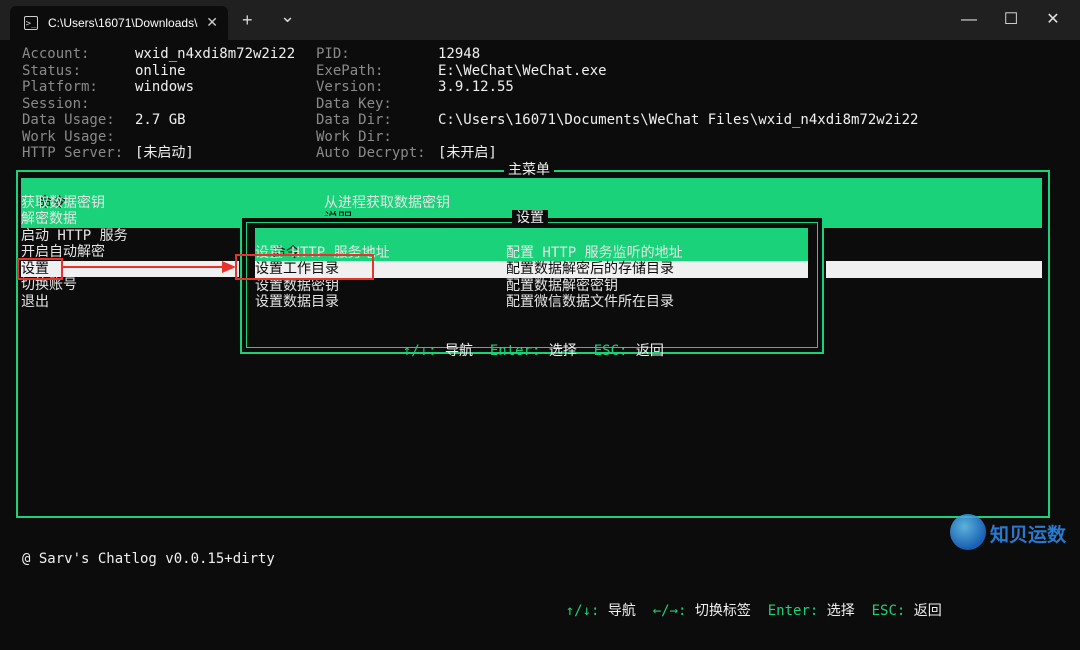 This screenshot has height=650, width=1080. What do you see at coordinates (68, 120) in the screenshot?
I see `info-left-label: Data Usage:` at bounding box center [68, 120].